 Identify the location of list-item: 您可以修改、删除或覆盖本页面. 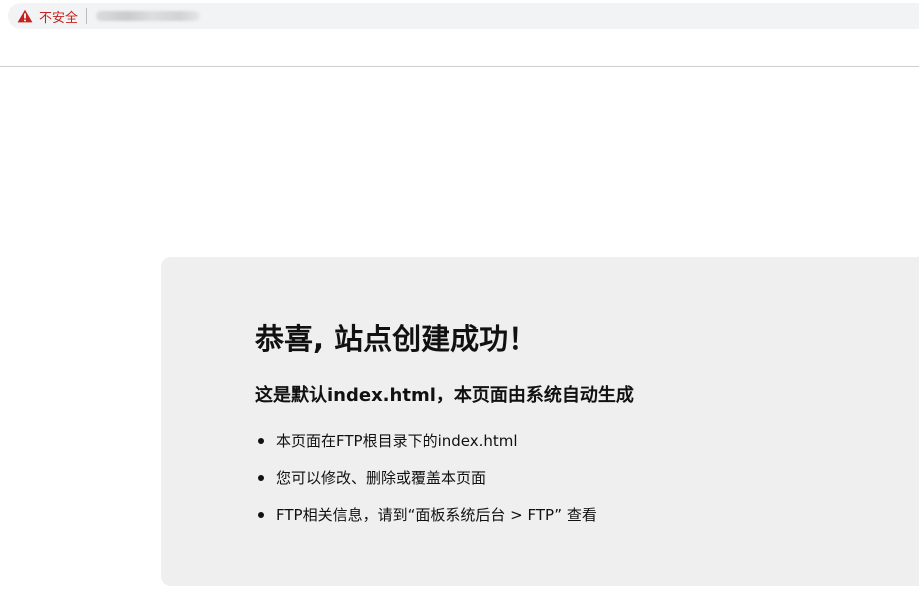
(426, 485).